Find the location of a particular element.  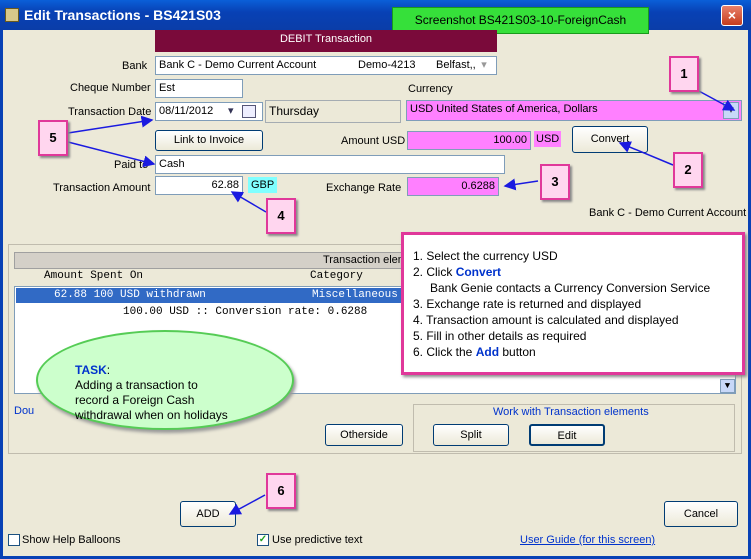

callout-3: 3 is located at coordinates (555, 182).